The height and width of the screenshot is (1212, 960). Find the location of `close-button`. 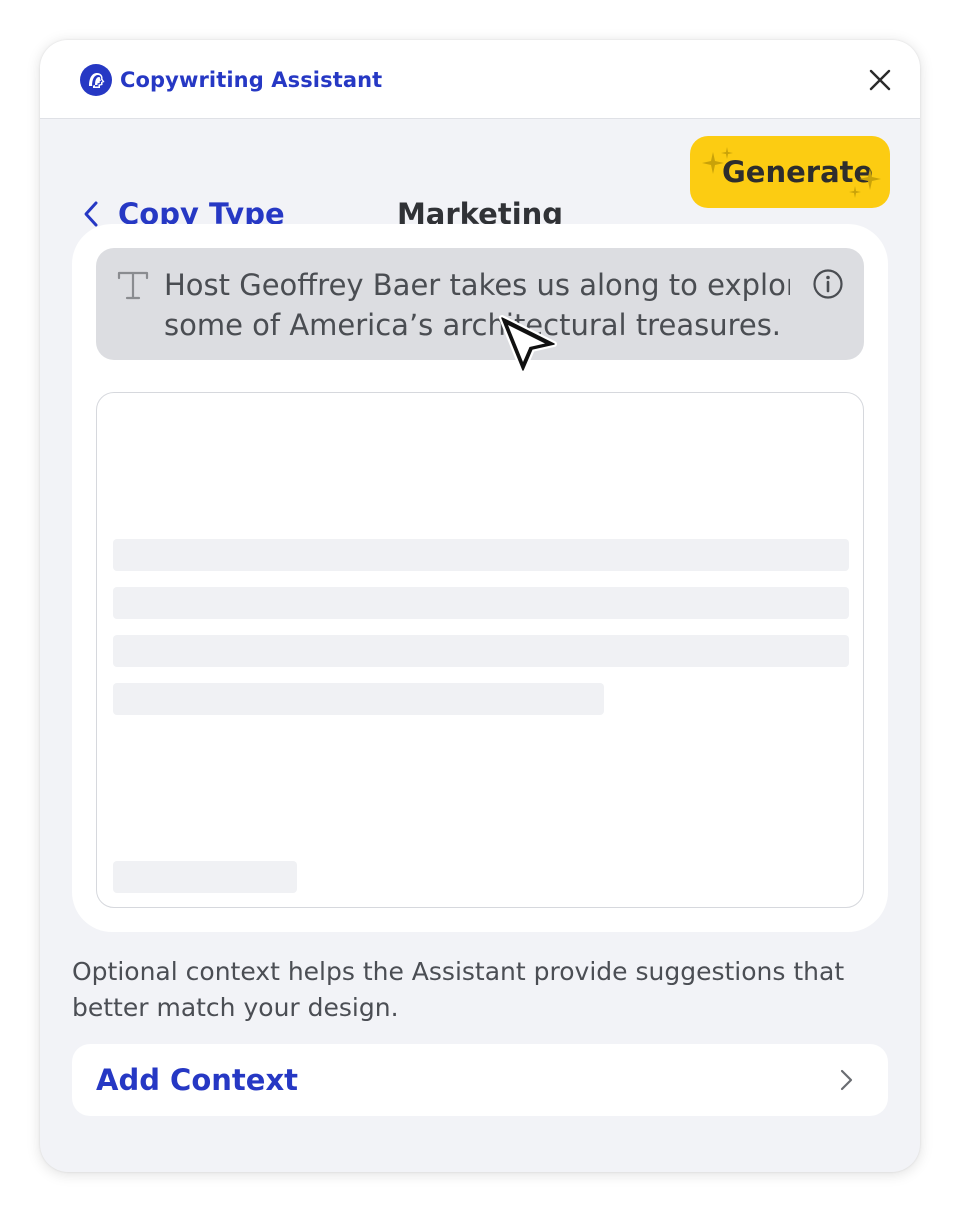

close-button is located at coordinates (880, 80).